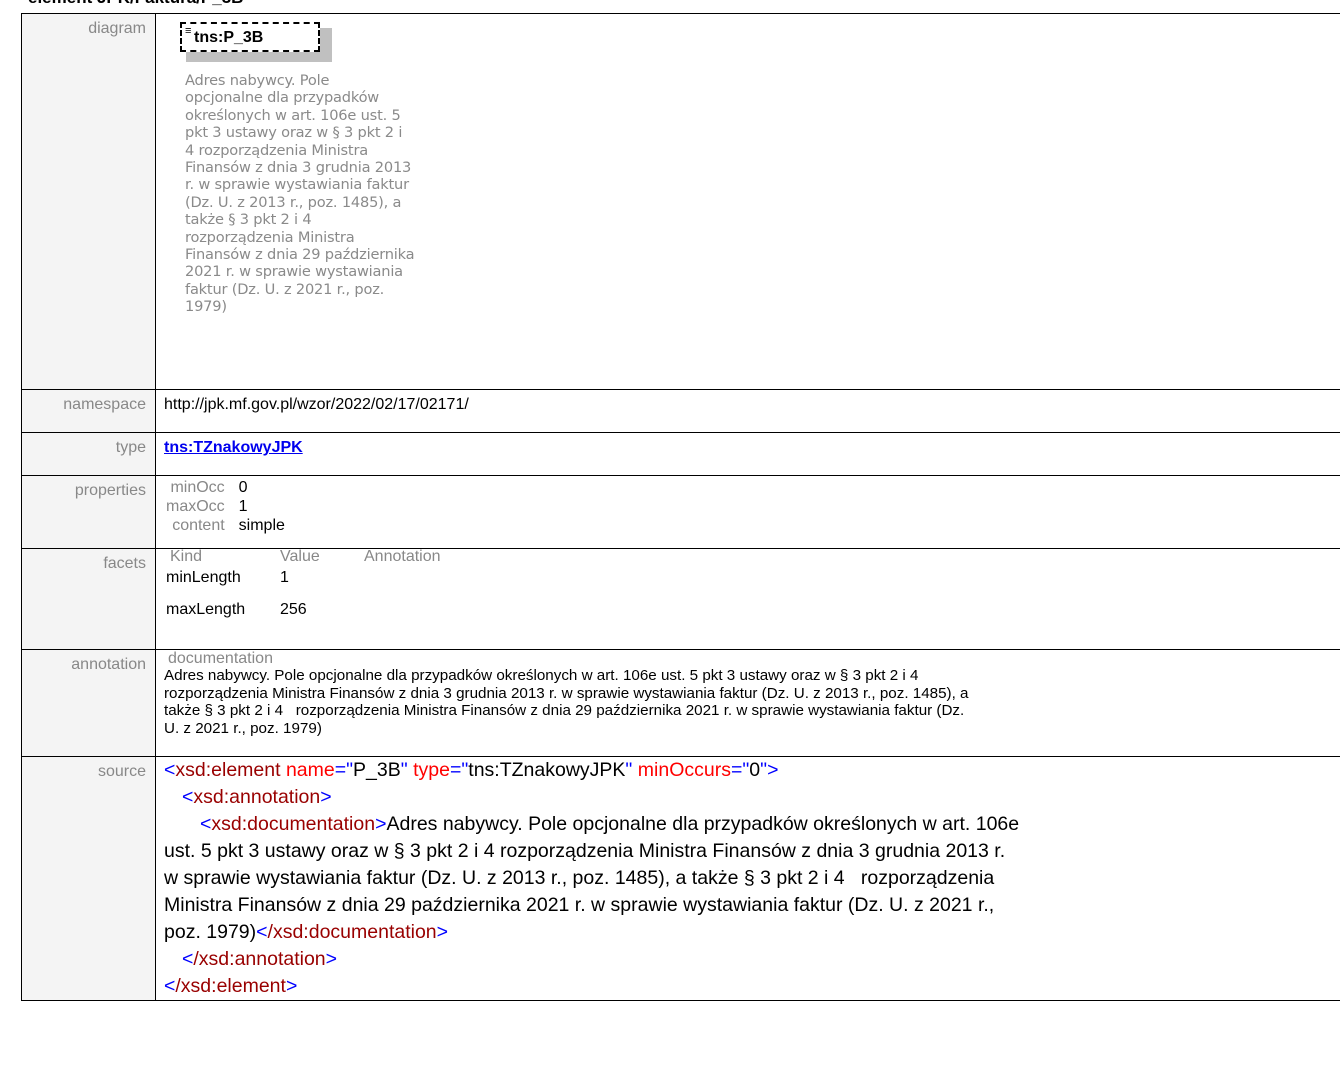 The width and height of the screenshot is (1340, 1092). What do you see at coordinates (88, 512) in the screenshot?
I see `properties-label: properties` at bounding box center [88, 512].